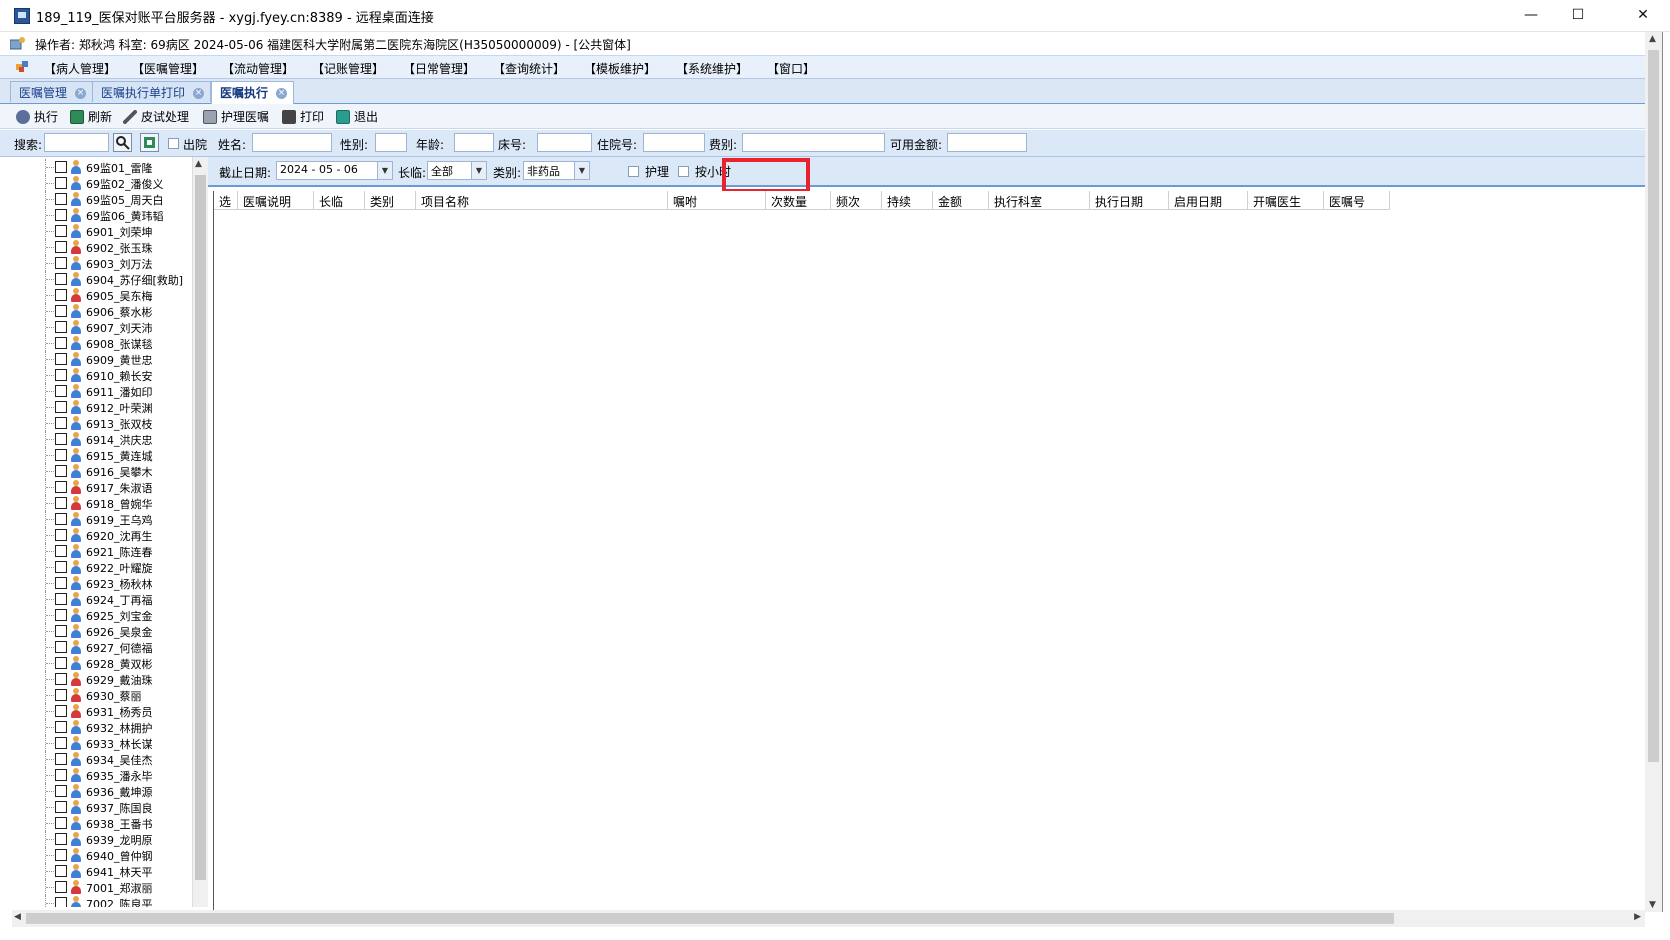  I want to click on grid-column-header: 持续, so click(907, 200).